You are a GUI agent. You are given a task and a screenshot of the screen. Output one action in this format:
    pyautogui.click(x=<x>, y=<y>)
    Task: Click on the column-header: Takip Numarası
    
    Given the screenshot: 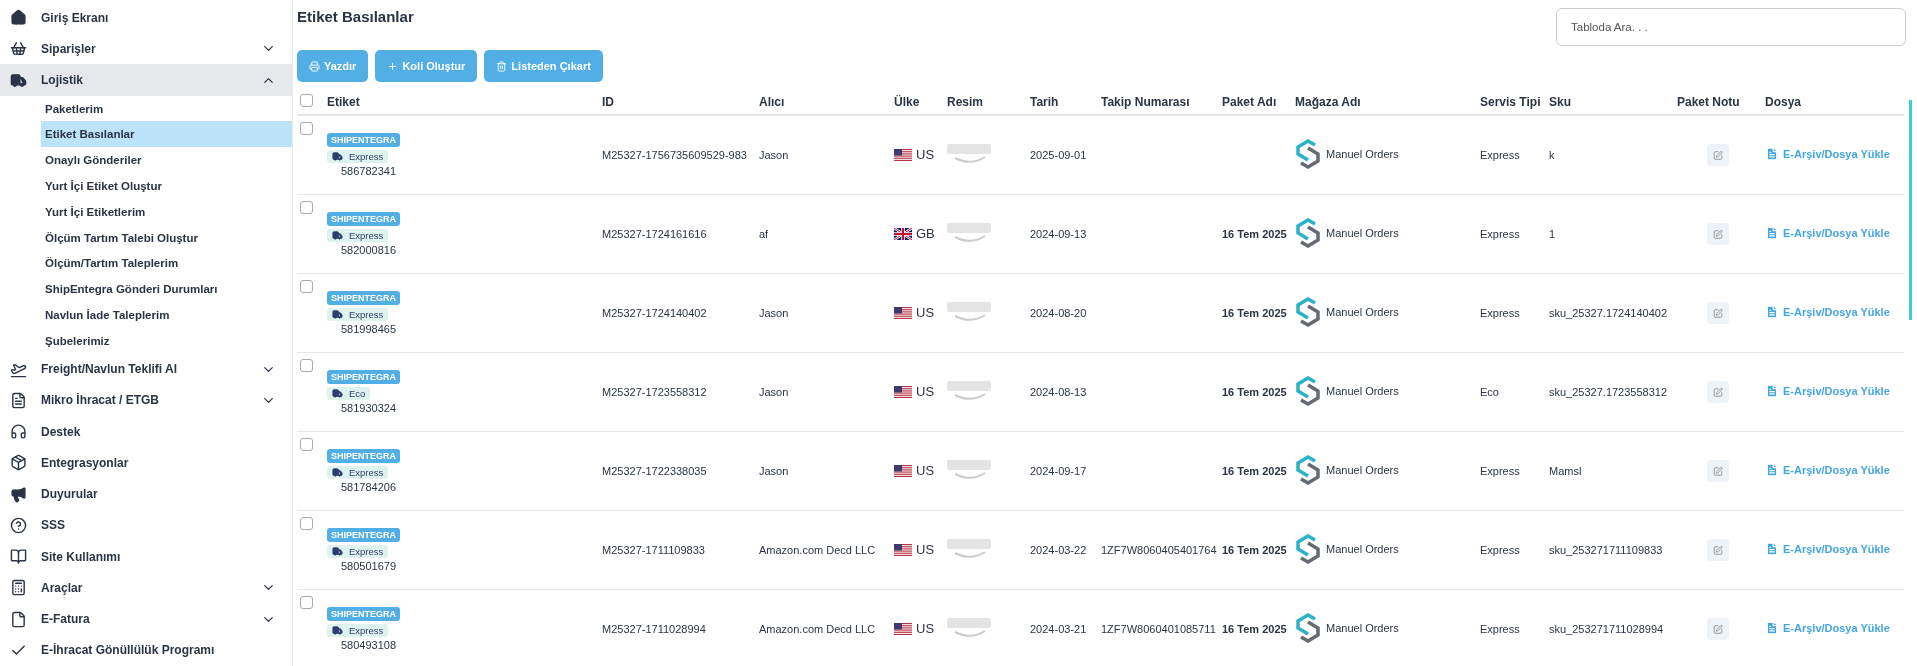 What is the action you would take?
    pyautogui.click(x=1158, y=102)
    